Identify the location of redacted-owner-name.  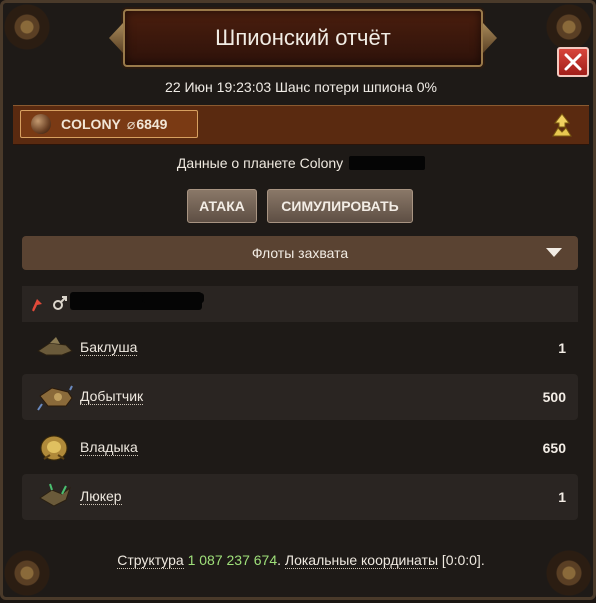
(173, 298).